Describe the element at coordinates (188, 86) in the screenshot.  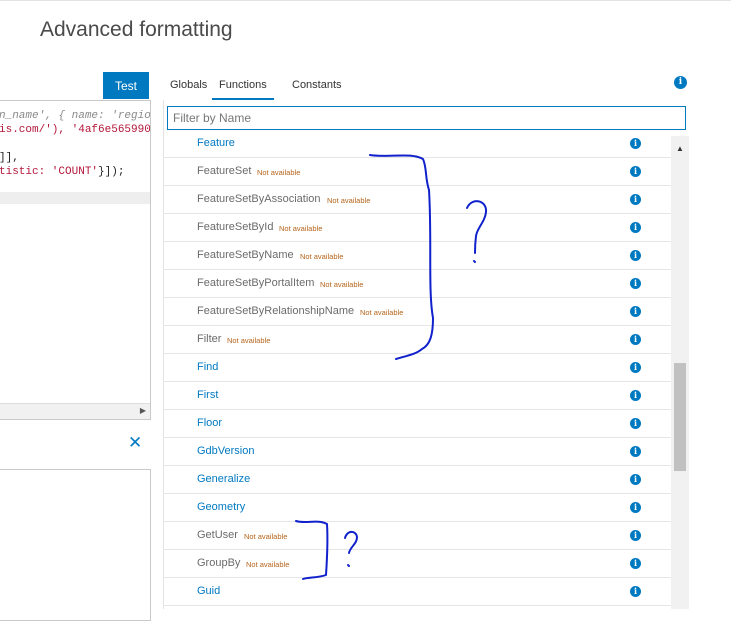
I see `tab-globals: Globals` at that location.